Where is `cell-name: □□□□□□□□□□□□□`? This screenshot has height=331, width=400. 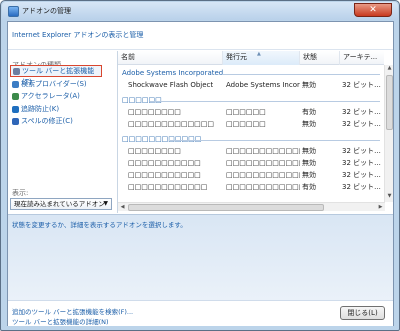
cell-name: □□□□□□□□□□□□□ is located at coordinates (171, 124).